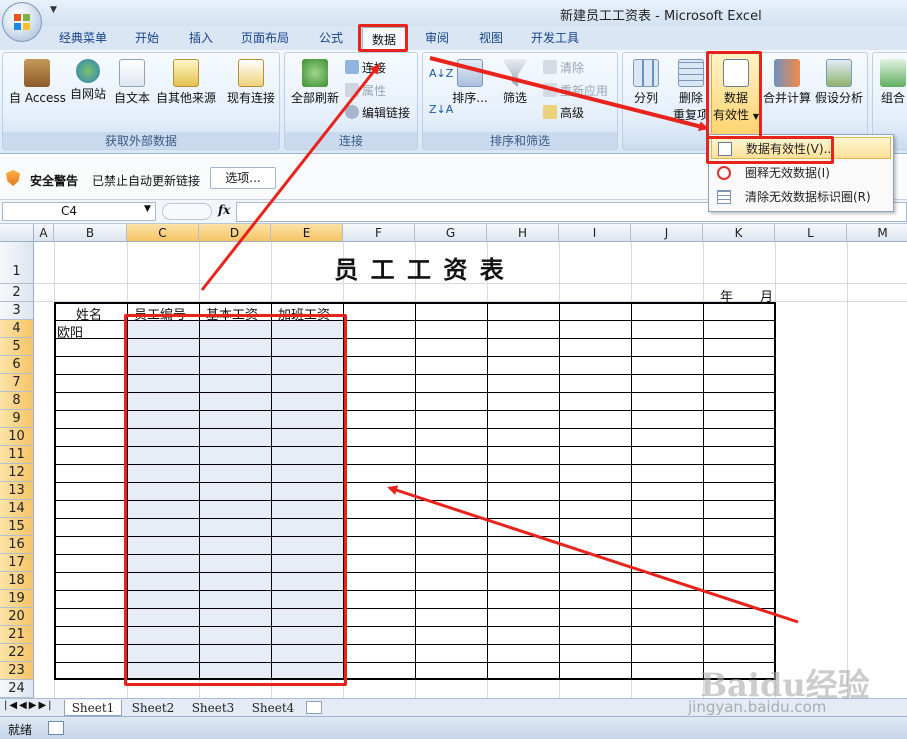 This screenshot has width=907, height=739. I want to click on connections-label: 连接, so click(374, 68).